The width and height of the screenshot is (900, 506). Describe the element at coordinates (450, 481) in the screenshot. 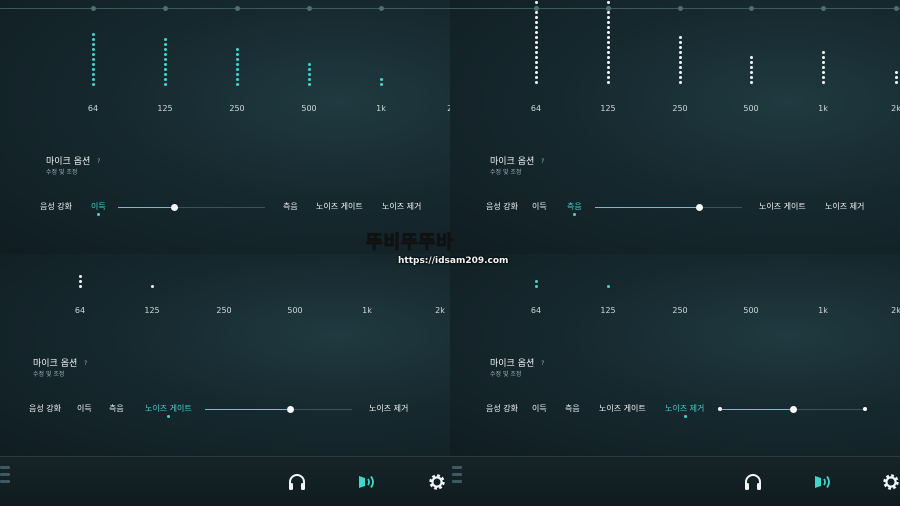

I see `bottom-nav-bar` at that location.